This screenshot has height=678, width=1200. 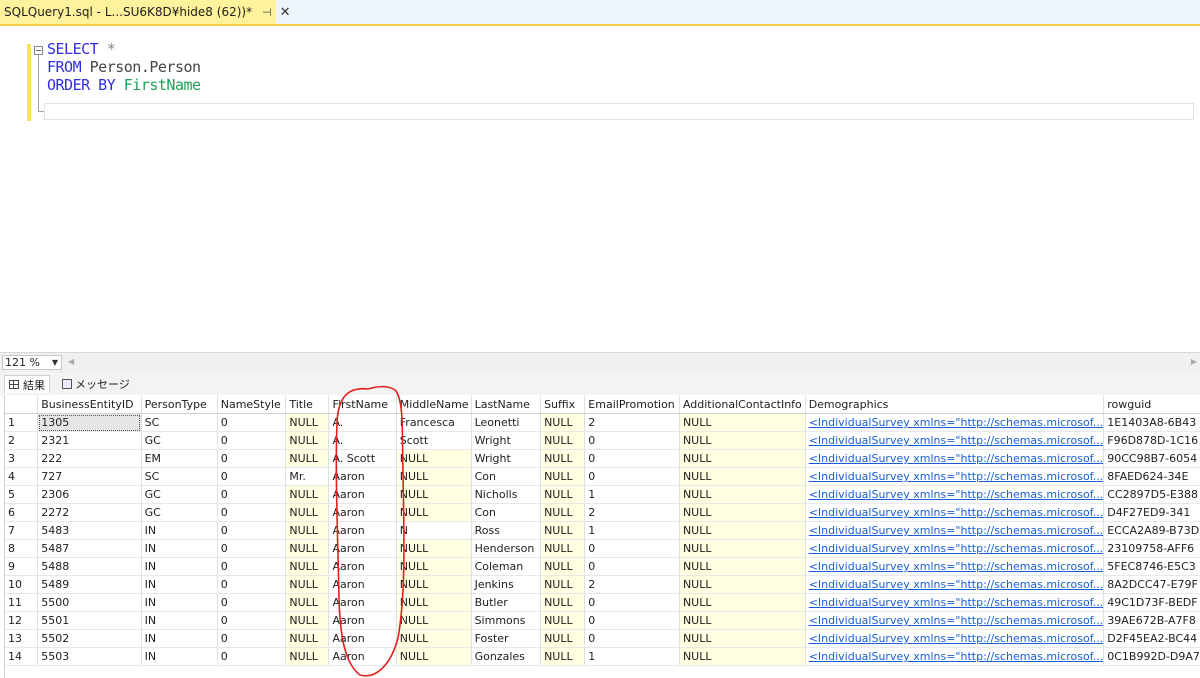 I want to click on grid-cell: CC2897D5-E388, so click(x=1151, y=494).